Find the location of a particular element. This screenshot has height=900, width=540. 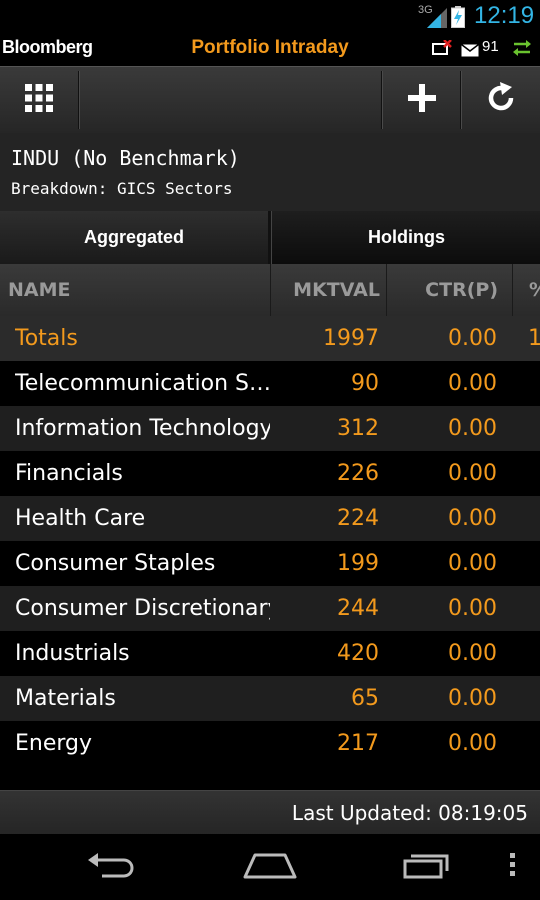

overflow-menu-button is located at coordinates (513, 867).